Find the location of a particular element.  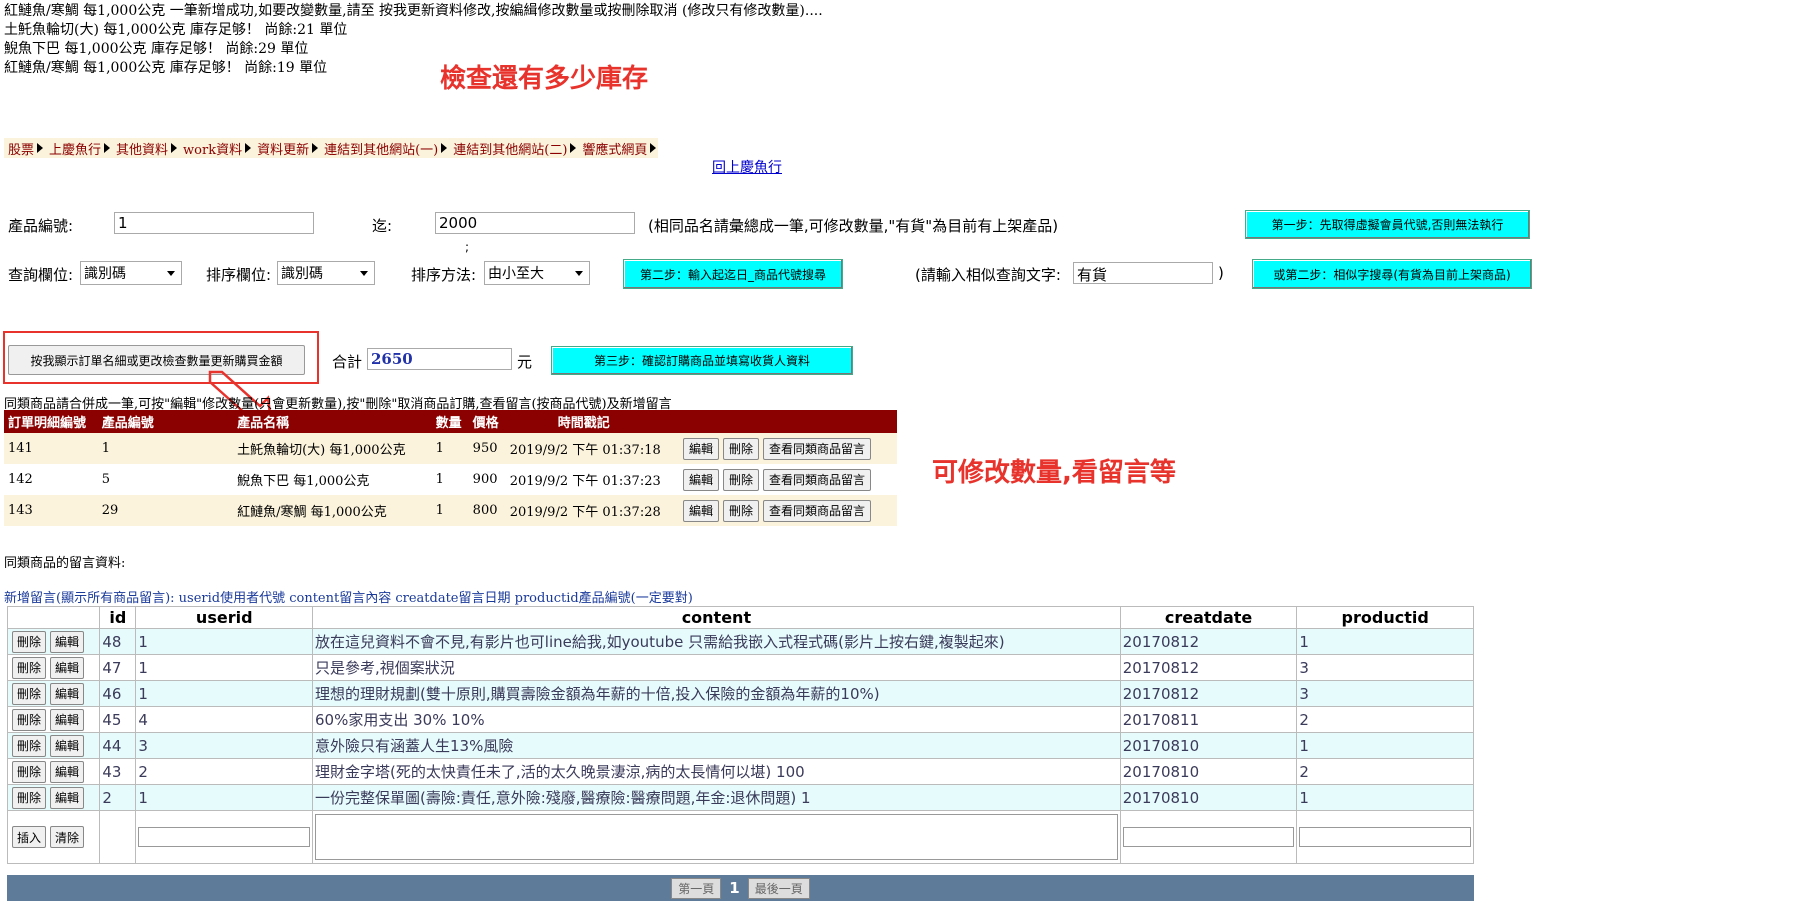

menu-item-work: work資料 is located at coordinates (216, 148).